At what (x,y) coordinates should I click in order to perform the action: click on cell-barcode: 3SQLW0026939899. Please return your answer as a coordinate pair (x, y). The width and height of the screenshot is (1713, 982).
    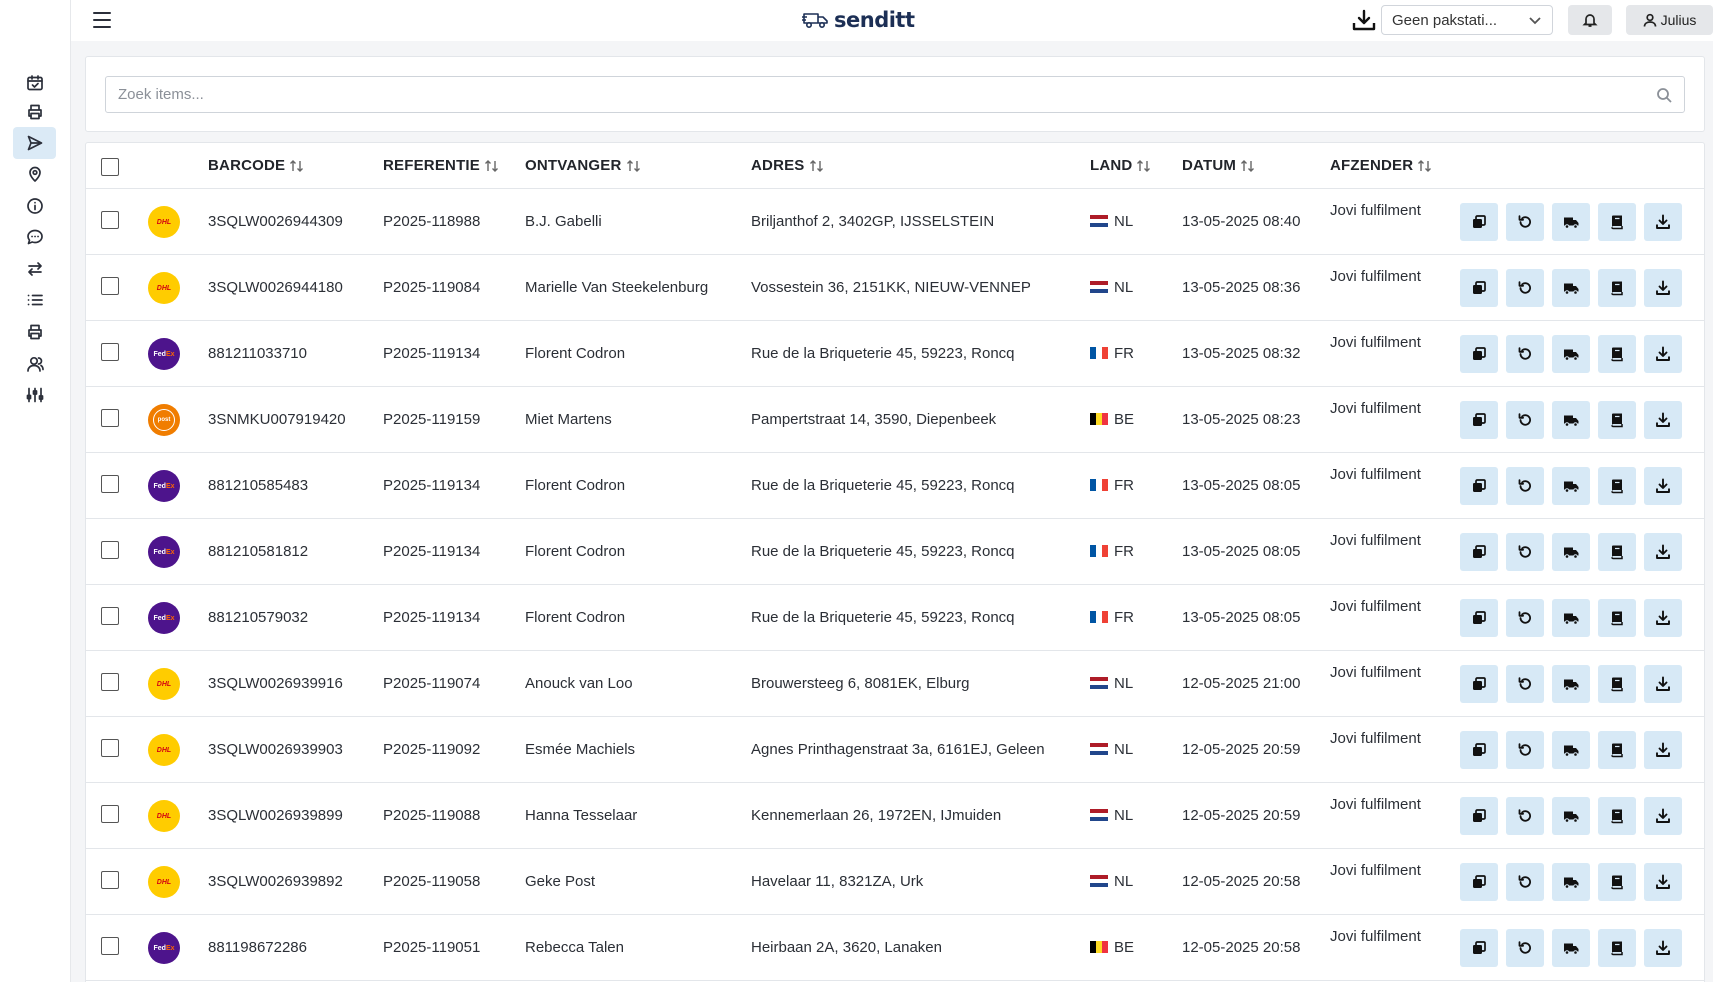
    Looking at the image, I should click on (275, 816).